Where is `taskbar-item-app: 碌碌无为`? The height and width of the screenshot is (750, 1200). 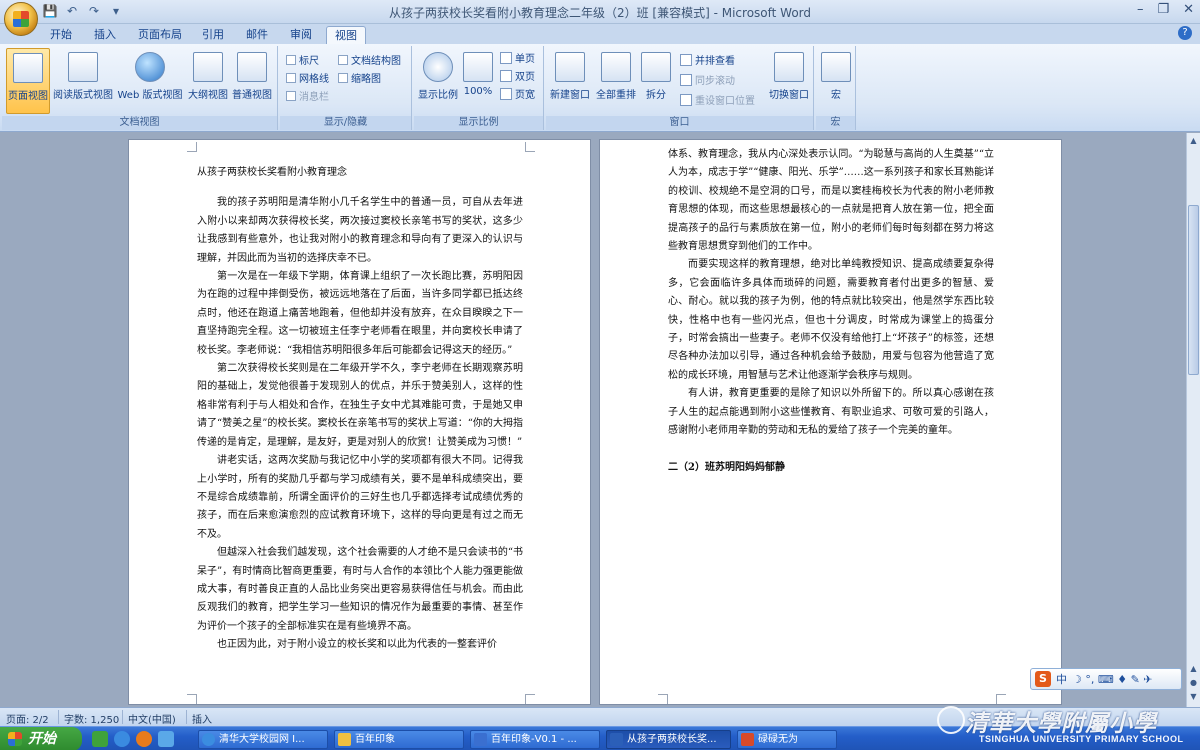
taskbar-item-app: 碌碌无为 is located at coordinates (787, 739).